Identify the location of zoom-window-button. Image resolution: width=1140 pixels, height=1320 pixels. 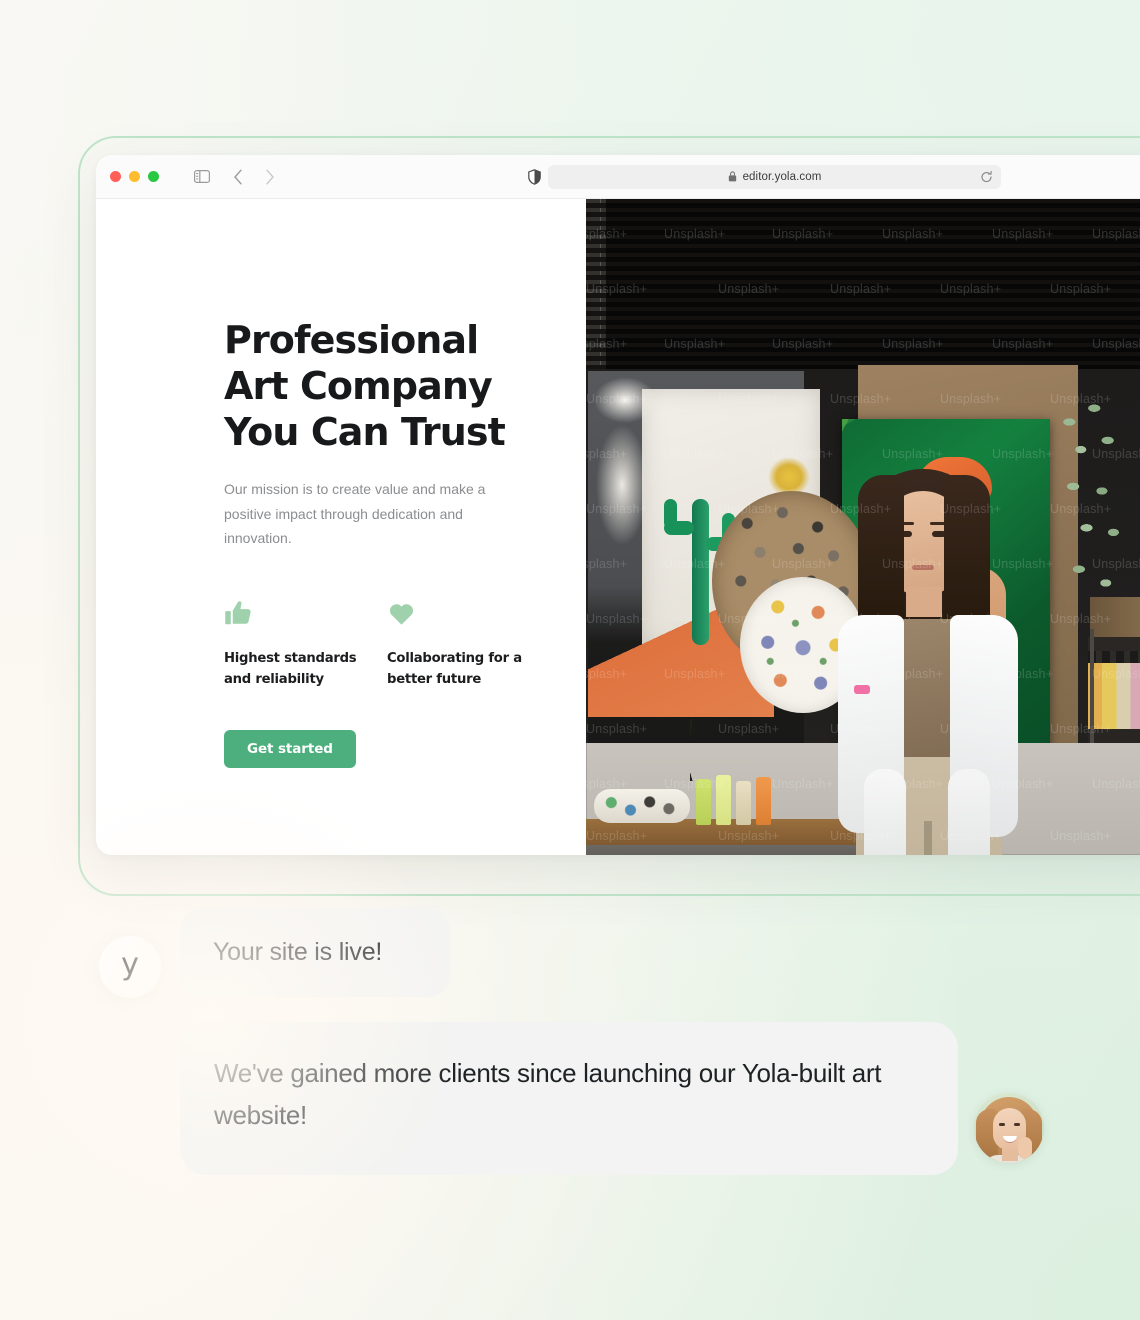
(153, 176).